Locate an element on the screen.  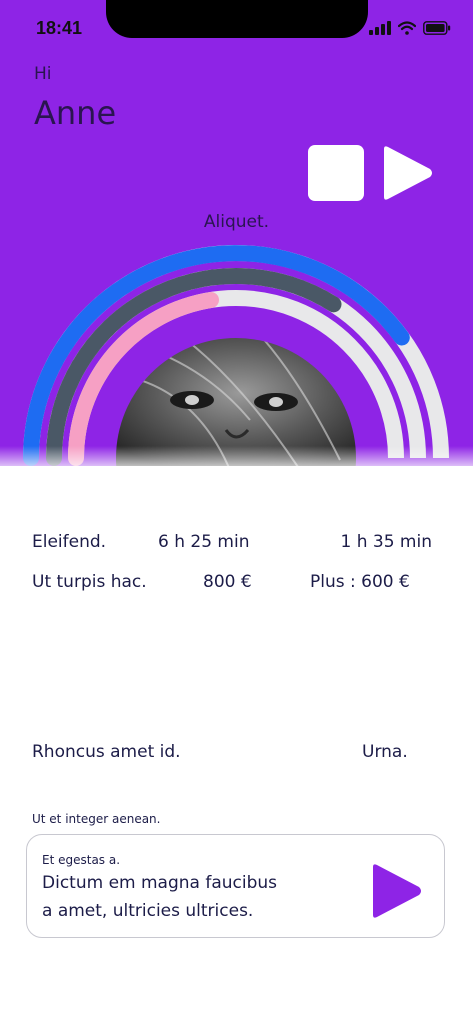
play-button is located at coordinates (407, 173).